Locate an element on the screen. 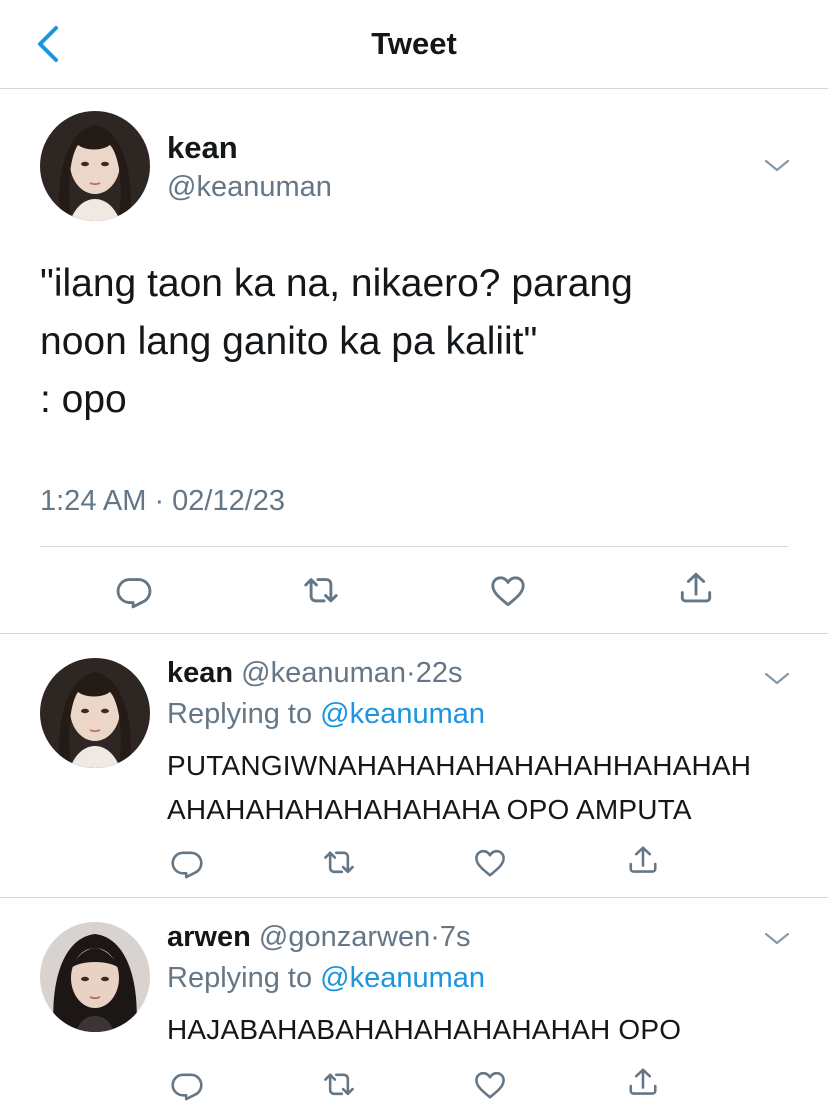 This screenshot has width=828, height=1114. tweet-timestamp: 1:24 AM · 02/12/23 is located at coordinates (162, 501).